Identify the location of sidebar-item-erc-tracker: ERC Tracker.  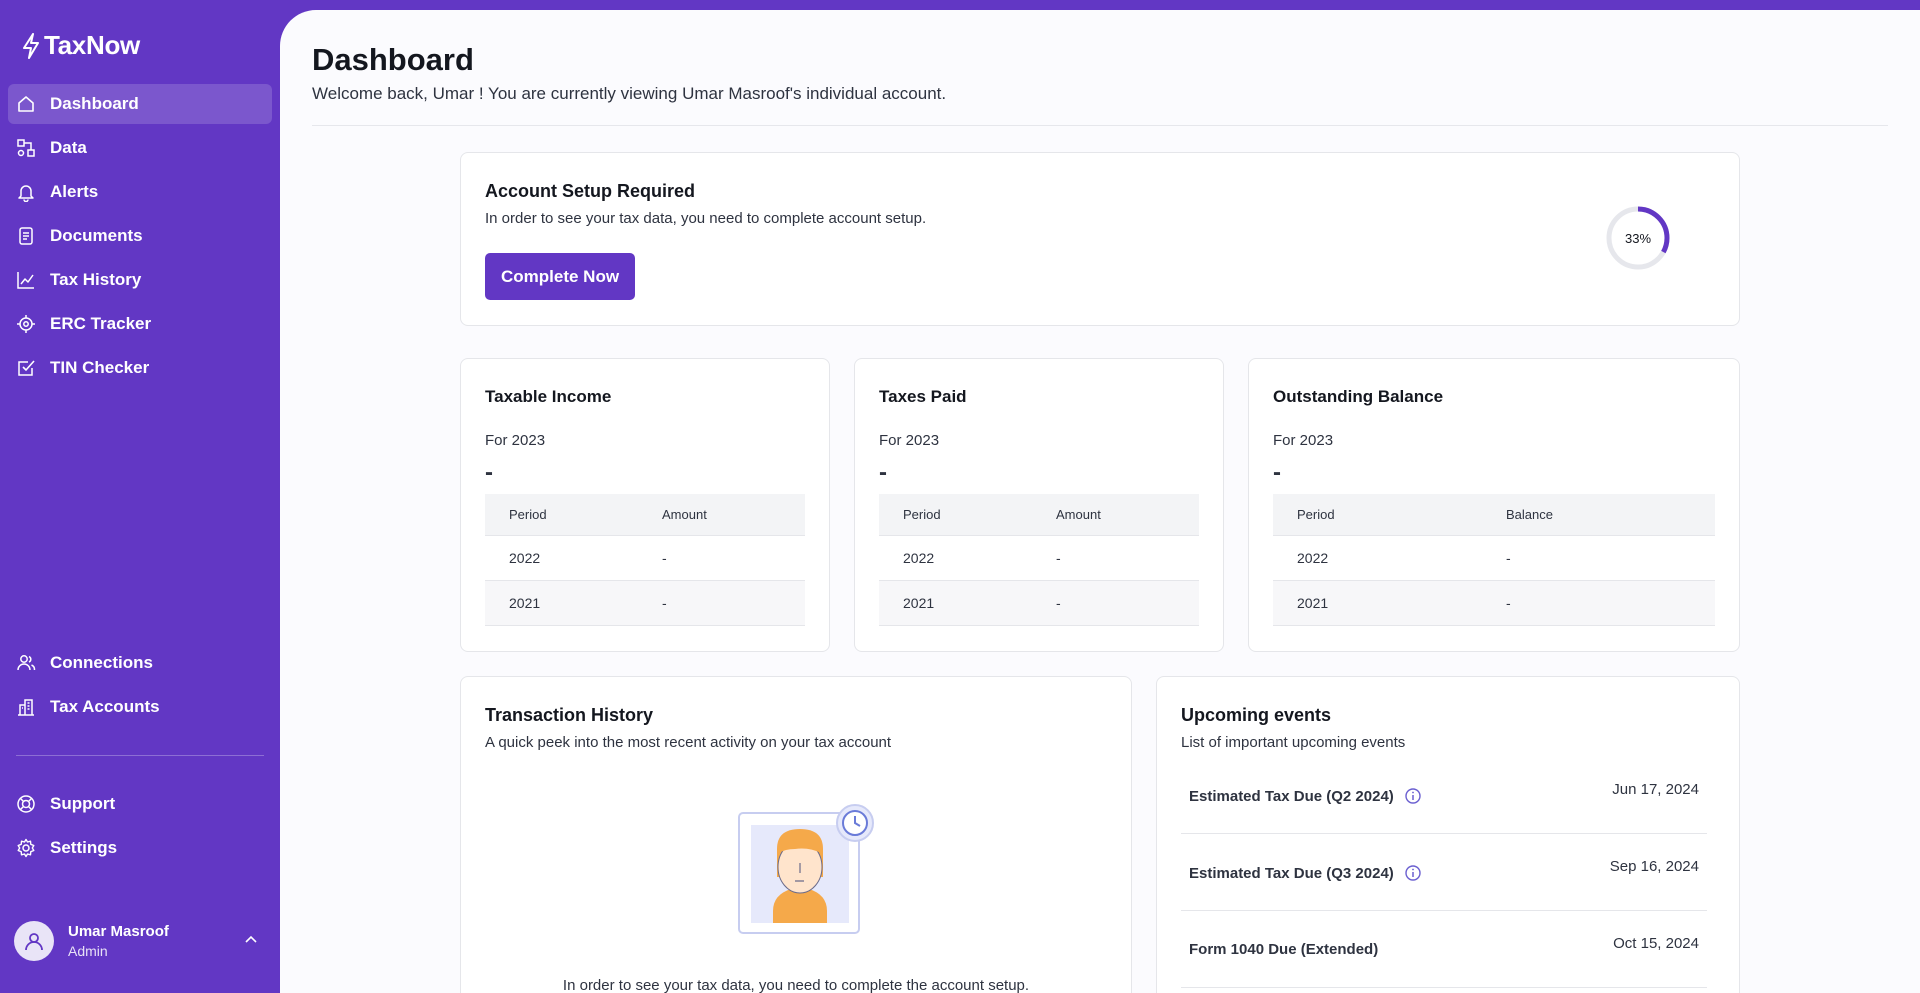
(140, 324).